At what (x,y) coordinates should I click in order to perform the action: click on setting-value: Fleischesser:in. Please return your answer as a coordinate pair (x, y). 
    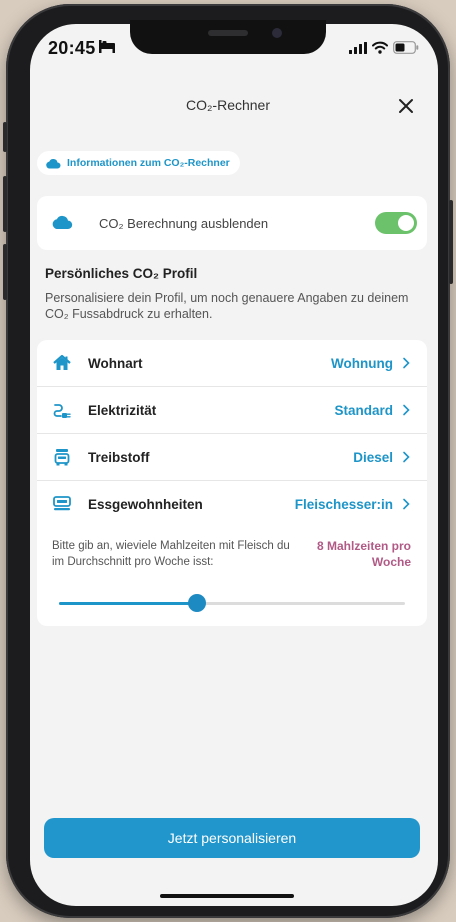
    Looking at the image, I should click on (343, 504).